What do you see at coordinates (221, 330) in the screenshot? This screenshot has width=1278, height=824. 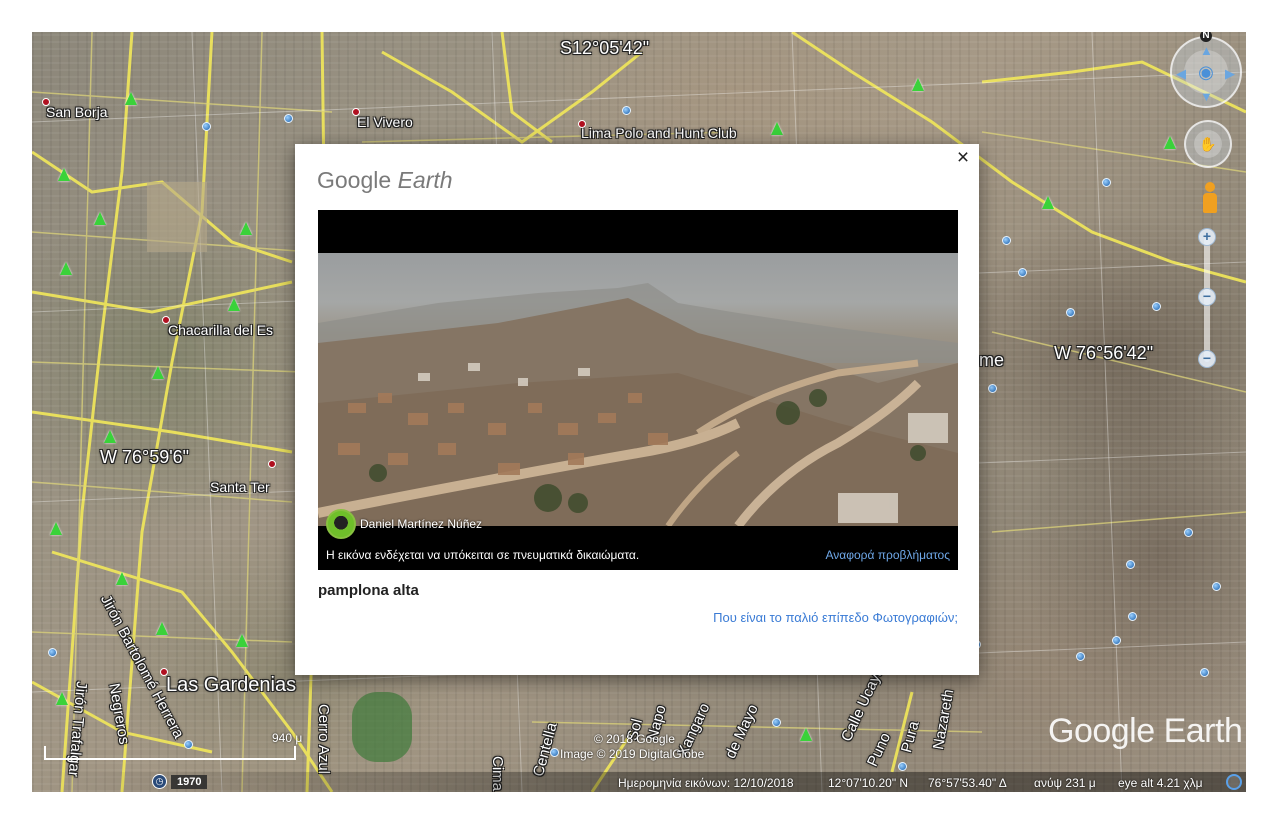 I see `map-label-chacarilla: Chacarilla del Es` at bounding box center [221, 330].